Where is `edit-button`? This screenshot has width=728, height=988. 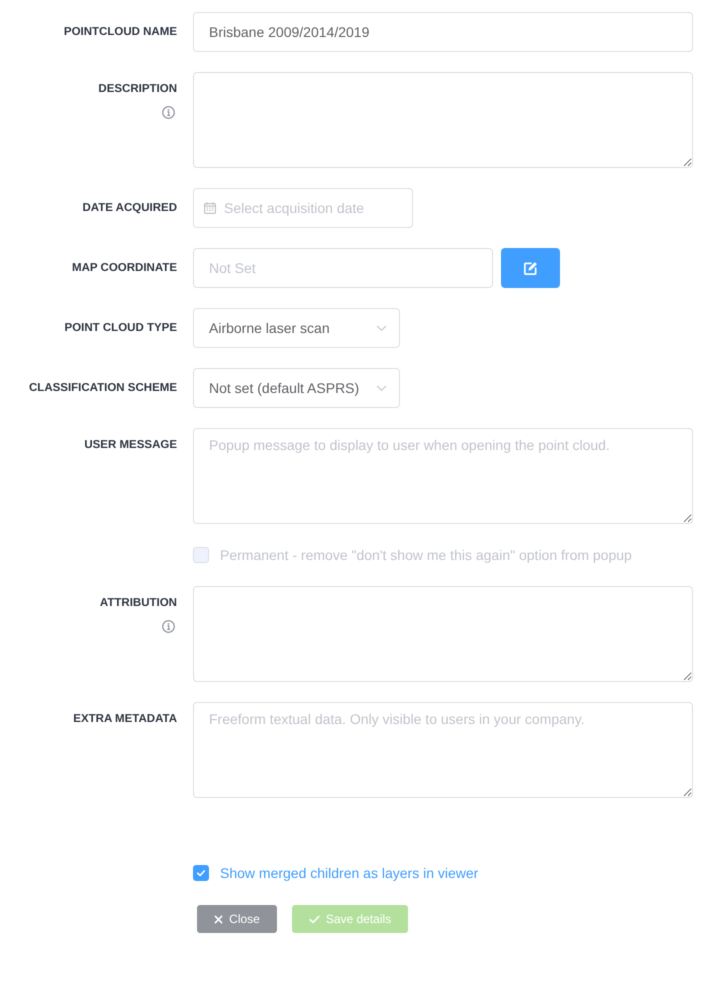
edit-button is located at coordinates (530, 268).